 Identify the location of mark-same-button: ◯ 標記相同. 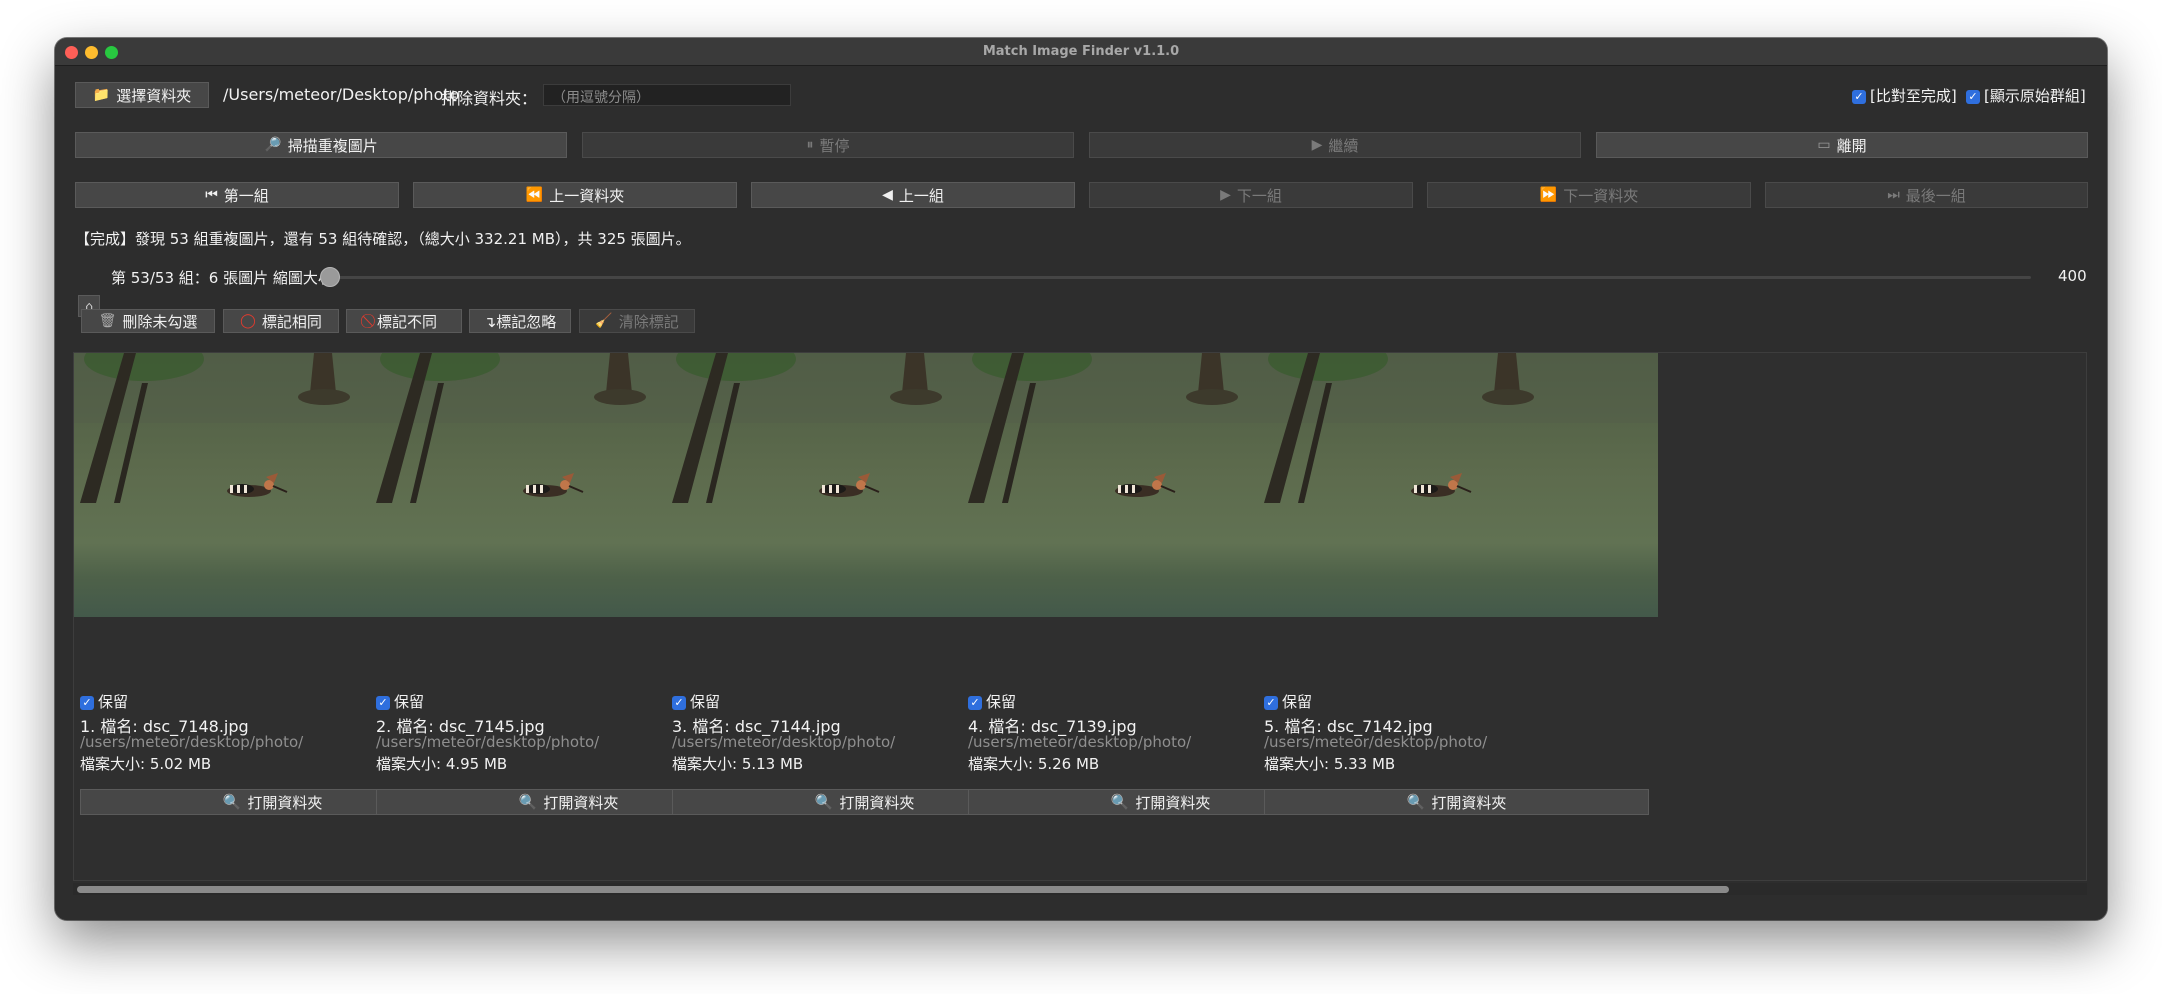
(281, 321).